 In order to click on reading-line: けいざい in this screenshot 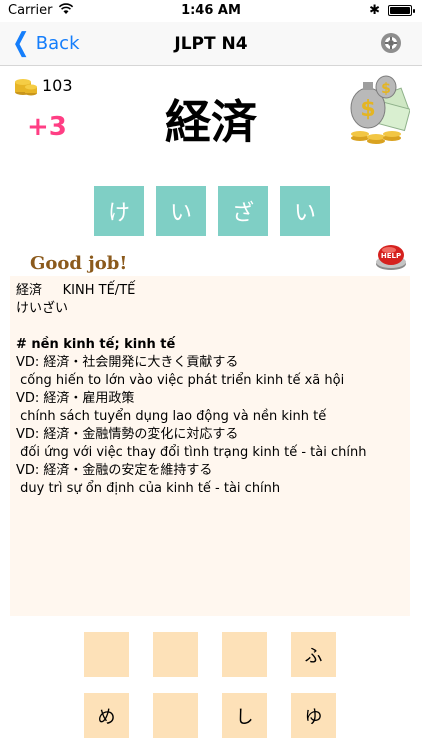, I will do `click(42, 308)`.